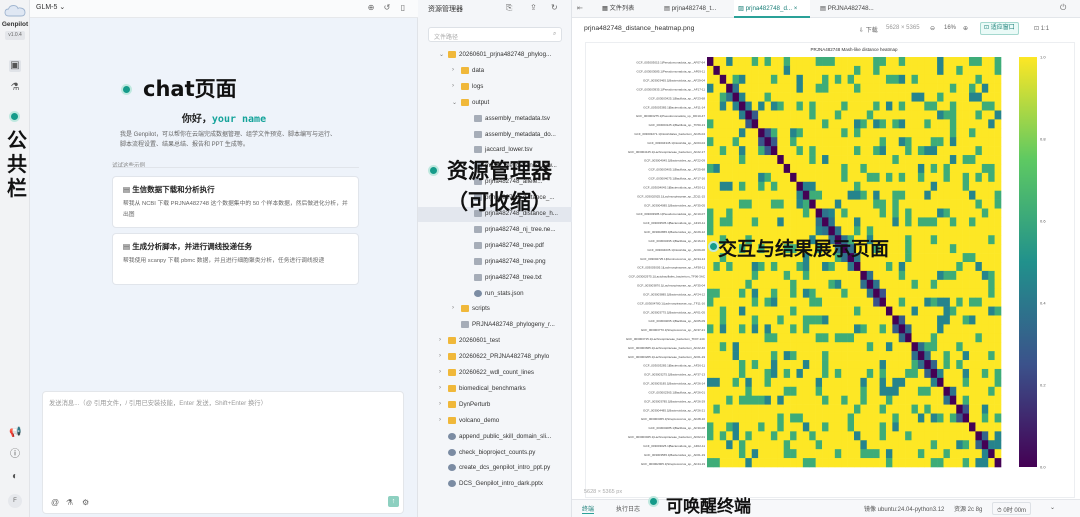 Image resolution: width=1080 pixels, height=517 pixels. Describe the element at coordinates (999, 28) in the screenshot. I see `fit-window-button: ⊡ 适应窗口` at that location.